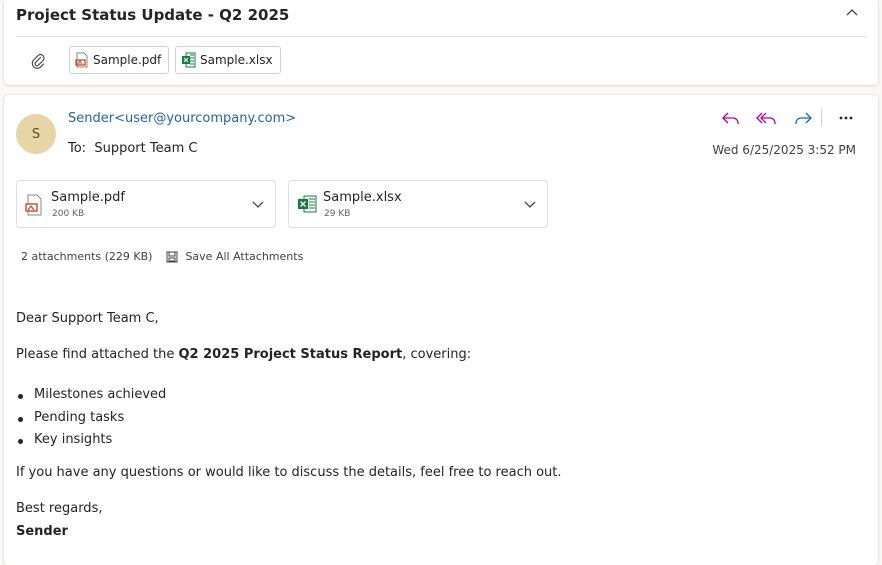 The height and width of the screenshot is (565, 882). What do you see at coordinates (145, 148) in the screenshot?
I see `to-recipient: Support Team C` at bounding box center [145, 148].